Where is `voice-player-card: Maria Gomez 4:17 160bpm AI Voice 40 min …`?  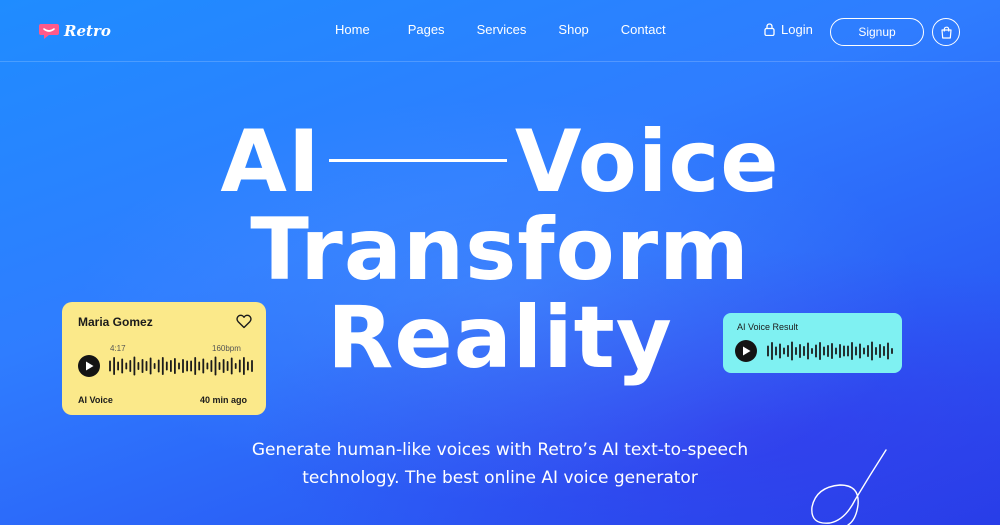 voice-player-card: Maria Gomez 4:17 160bpm AI Voice 40 min … is located at coordinates (164, 358).